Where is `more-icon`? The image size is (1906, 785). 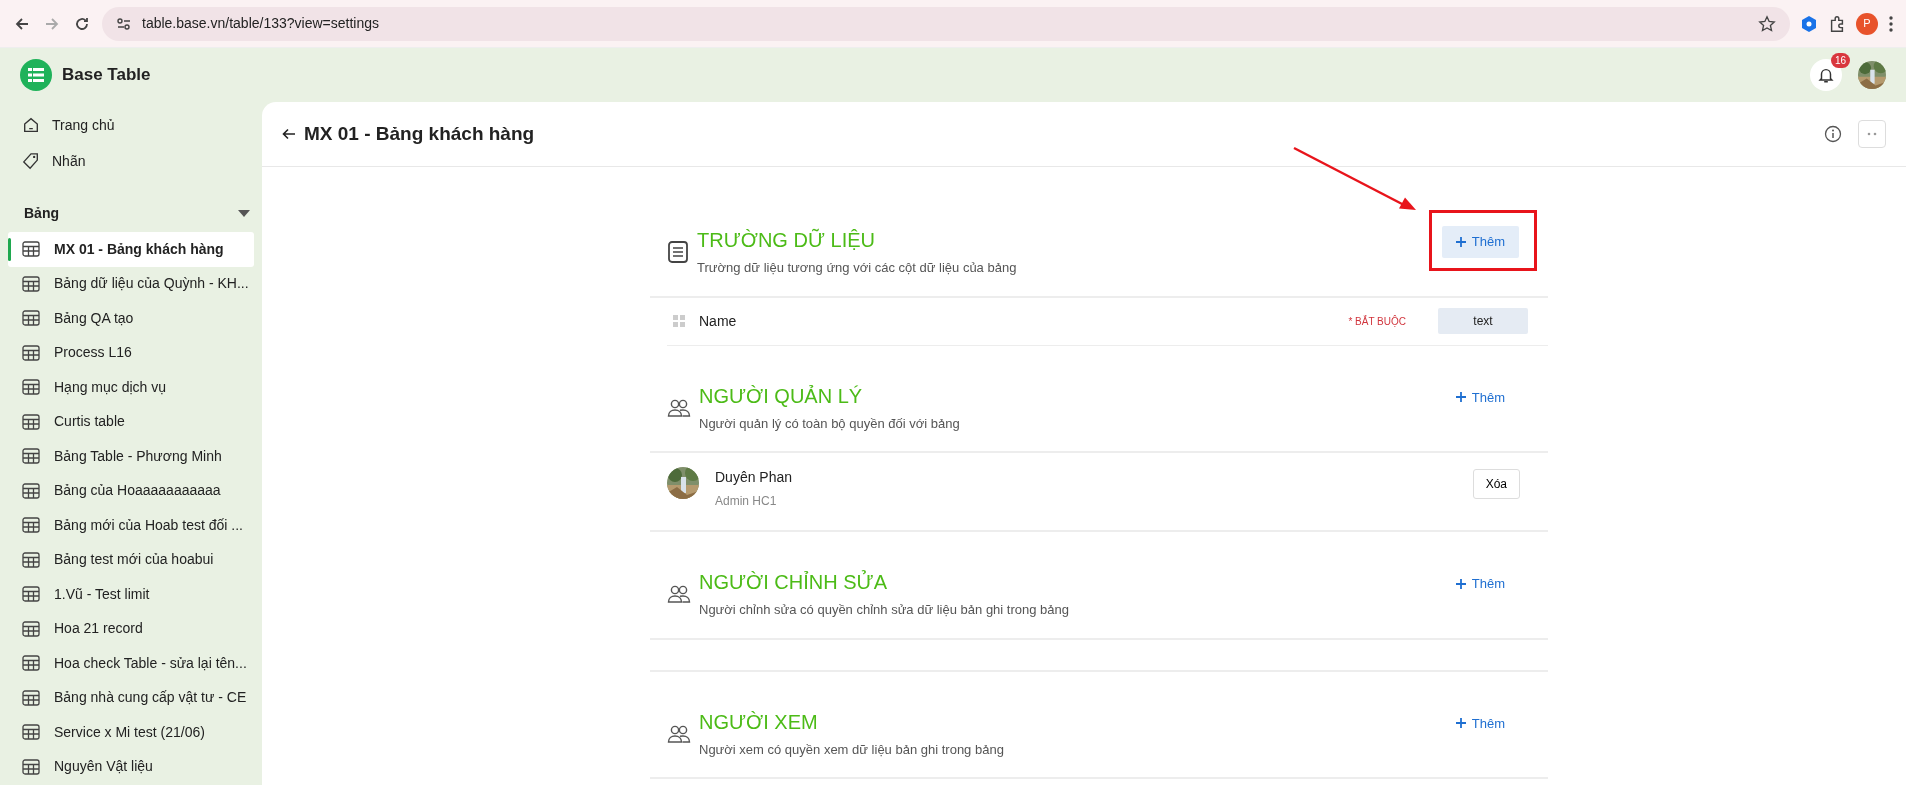
more-icon is located at coordinates (1872, 134).